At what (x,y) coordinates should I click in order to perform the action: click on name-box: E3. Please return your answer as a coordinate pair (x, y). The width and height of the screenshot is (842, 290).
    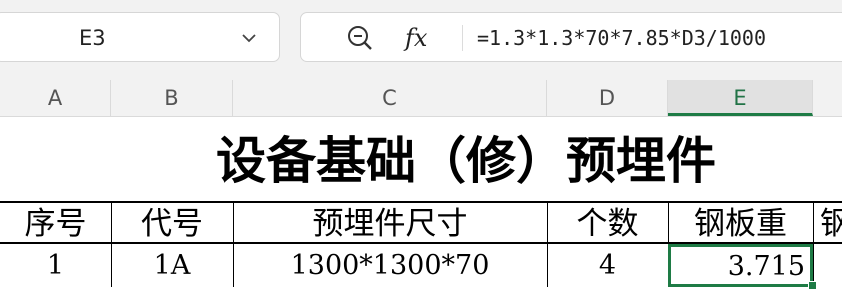
    Looking at the image, I should click on (140, 37).